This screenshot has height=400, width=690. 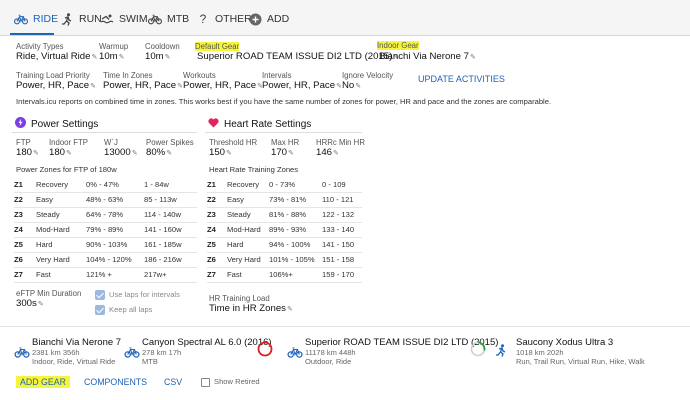 I want to click on zone-id: Z3, so click(x=25, y=215).